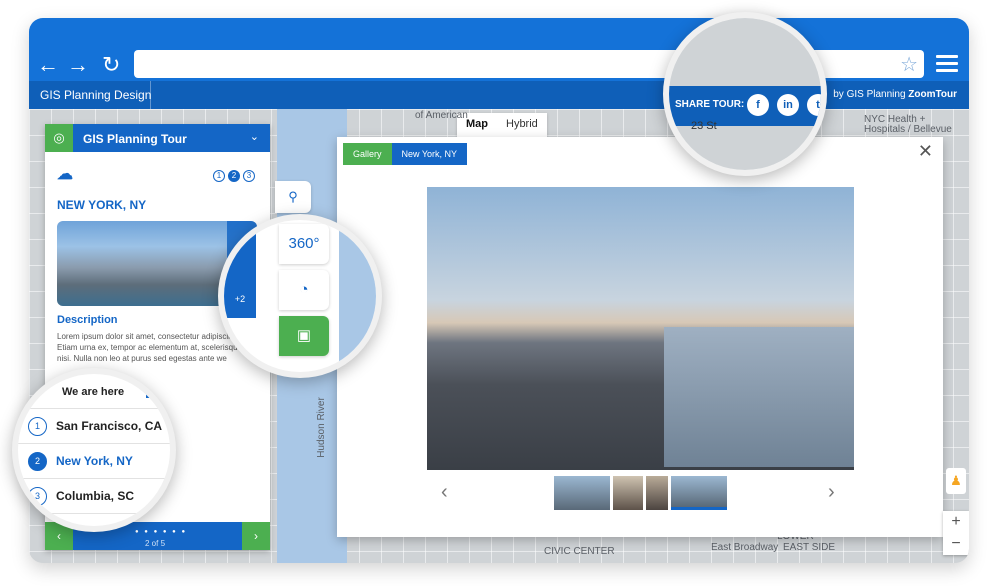  I want to click on person-icon: ♟, so click(956, 481).